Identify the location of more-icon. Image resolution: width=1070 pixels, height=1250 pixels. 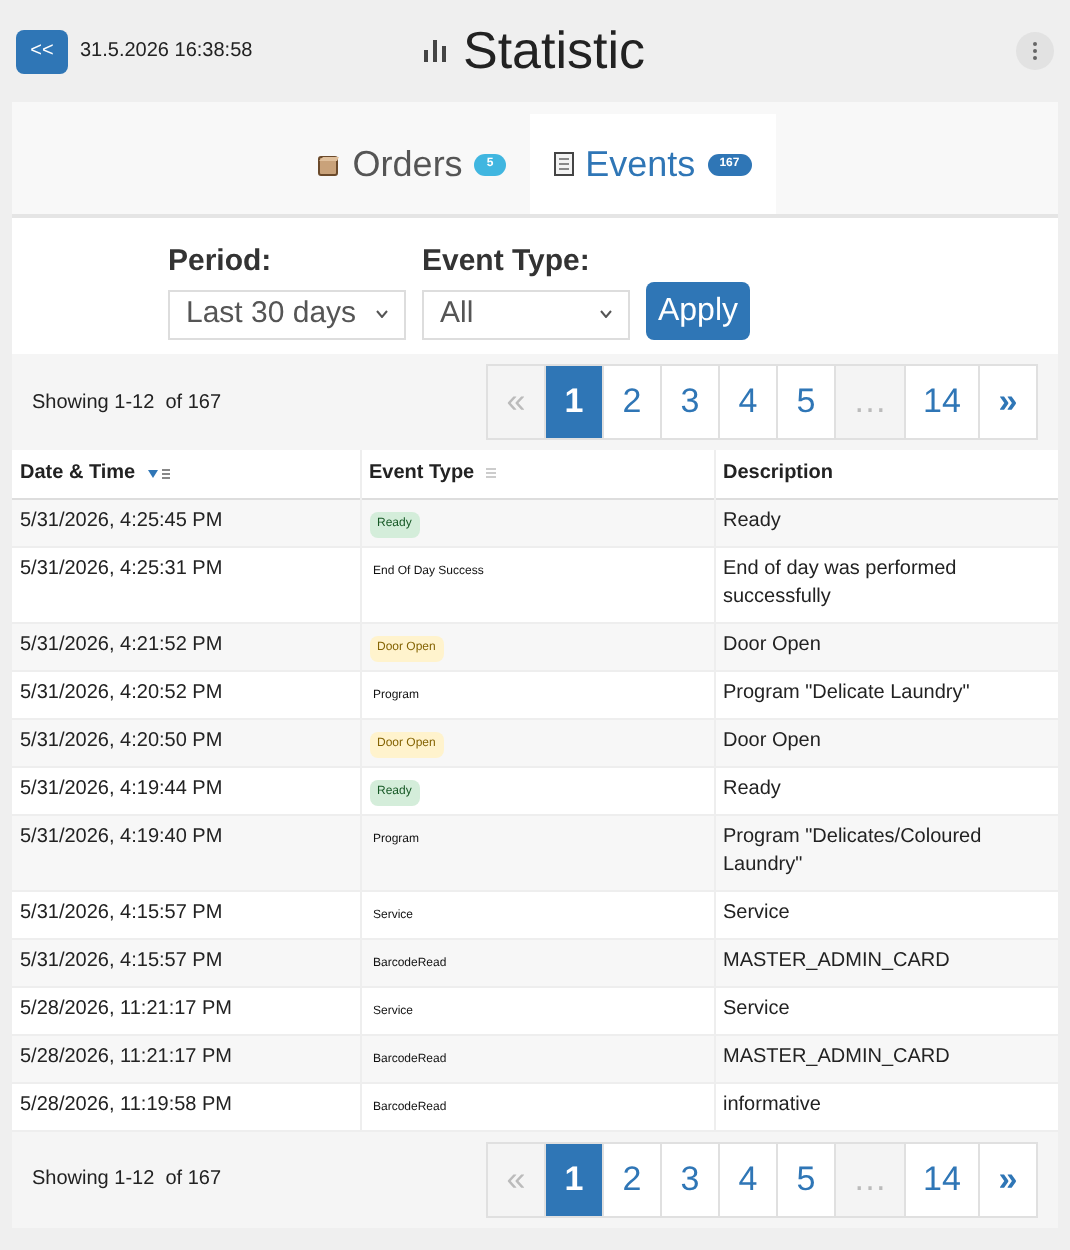
(1035, 51).